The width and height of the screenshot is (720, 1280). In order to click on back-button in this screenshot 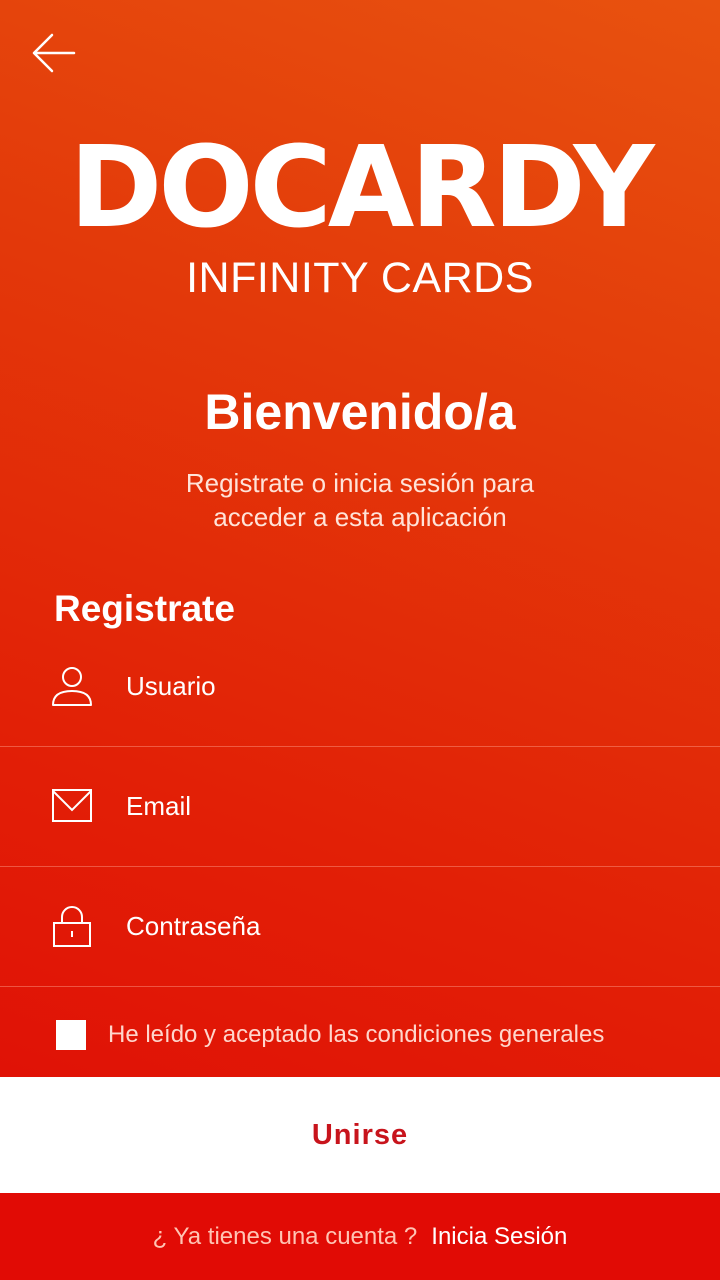, I will do `click(53, 53)`.